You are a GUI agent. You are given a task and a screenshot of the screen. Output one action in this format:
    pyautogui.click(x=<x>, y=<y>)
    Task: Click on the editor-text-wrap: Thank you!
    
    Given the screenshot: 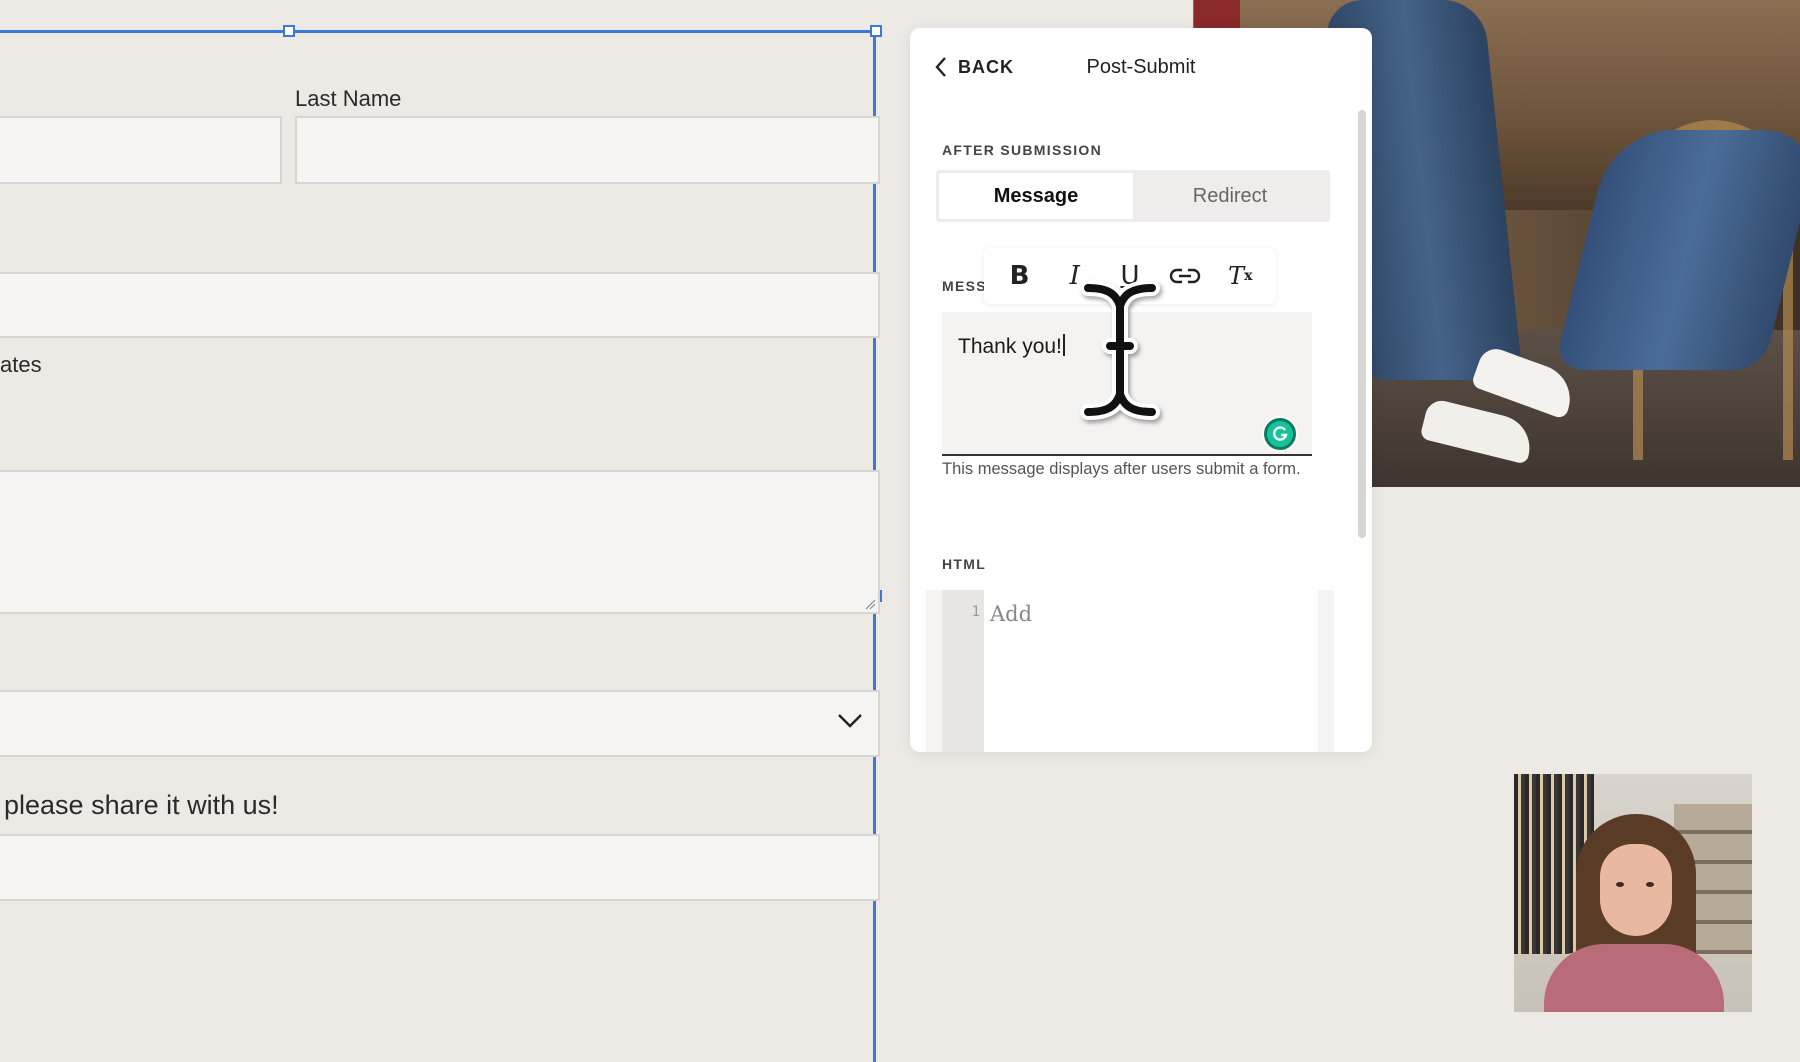 What is the action you would take?
    pyautogui.click(x=1011, y=346)
    